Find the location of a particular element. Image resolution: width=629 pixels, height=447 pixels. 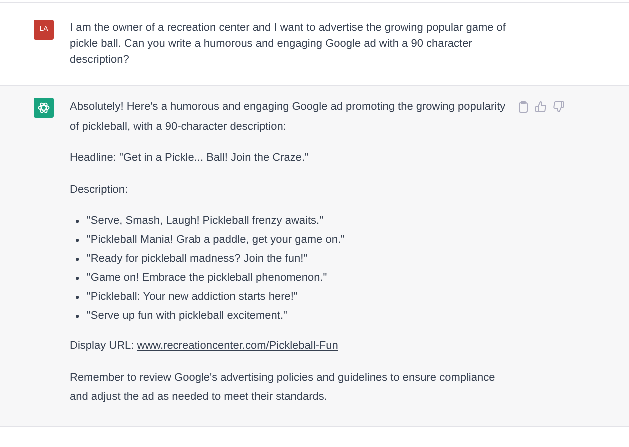

thumbs-down-icon is located at coordinates (559, 107).